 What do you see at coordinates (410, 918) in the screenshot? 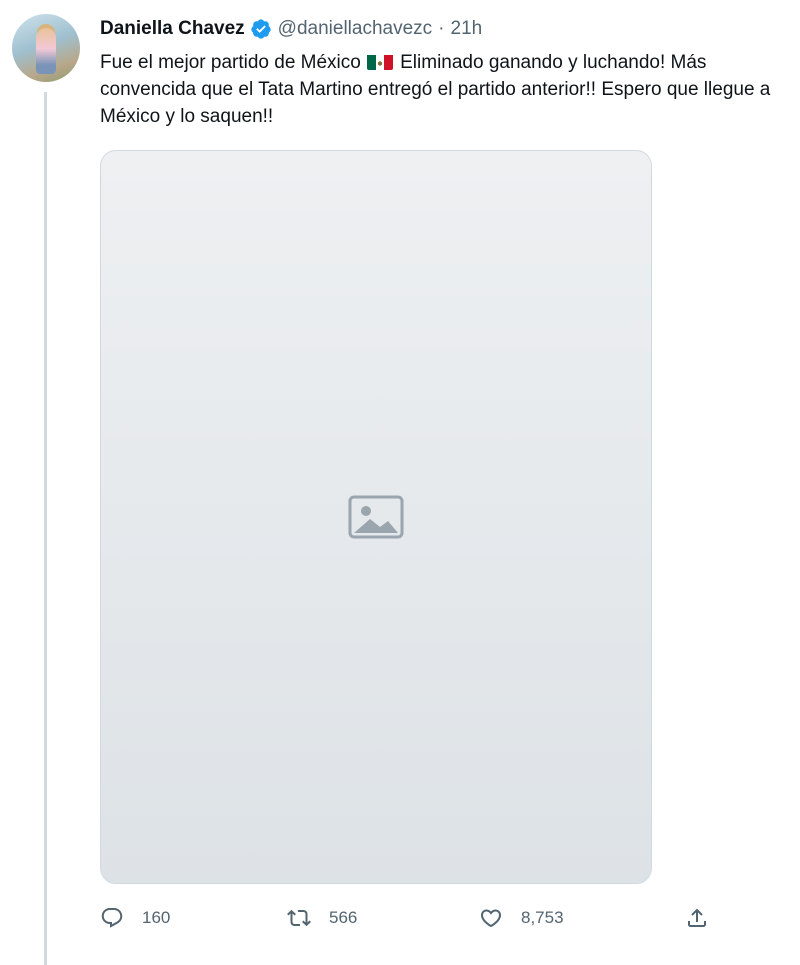
I see `tweet-actions: 160 566 8,753` at bounding box center [410, 918].